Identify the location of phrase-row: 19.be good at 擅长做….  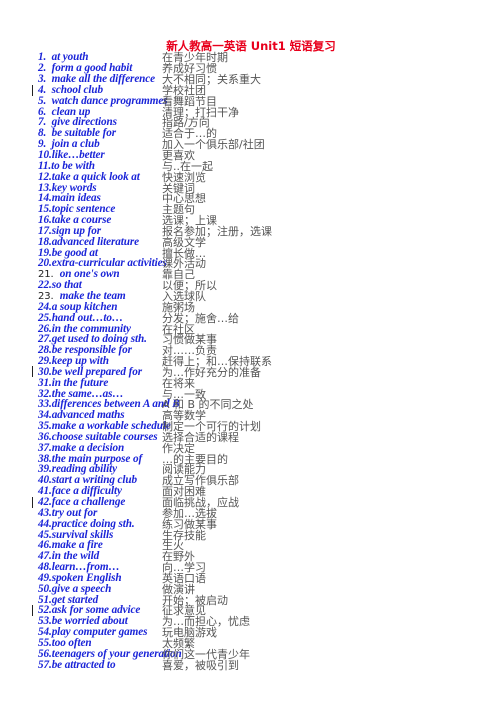
(258, 253).